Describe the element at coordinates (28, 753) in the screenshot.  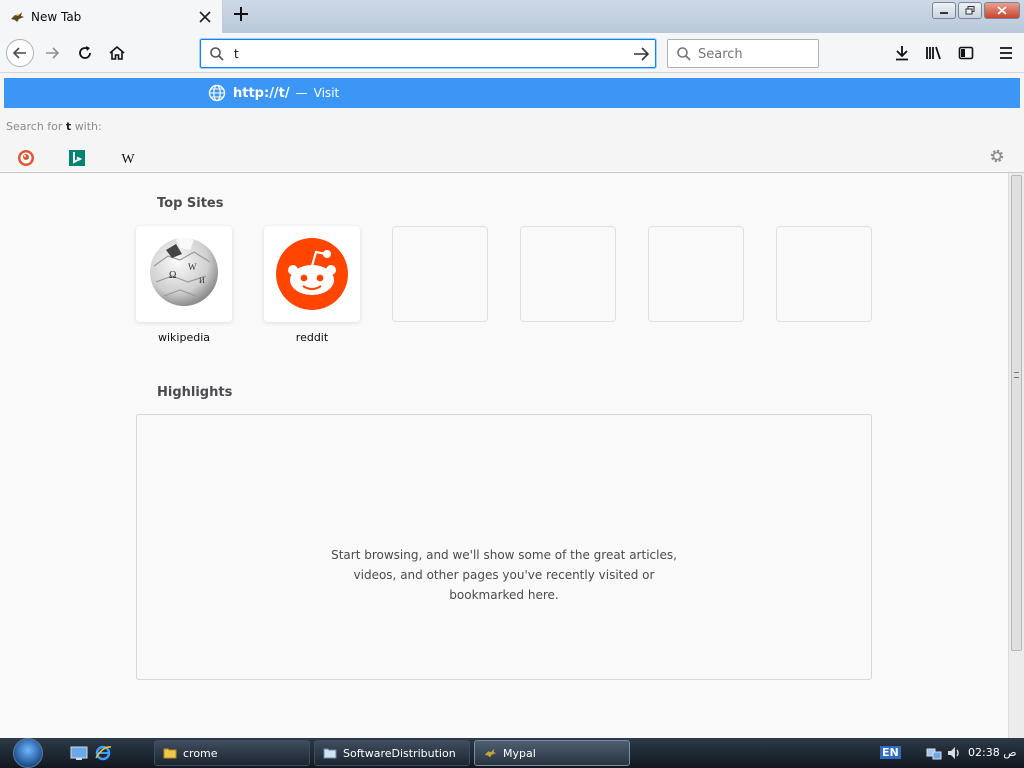
I see `start-button` at that location.